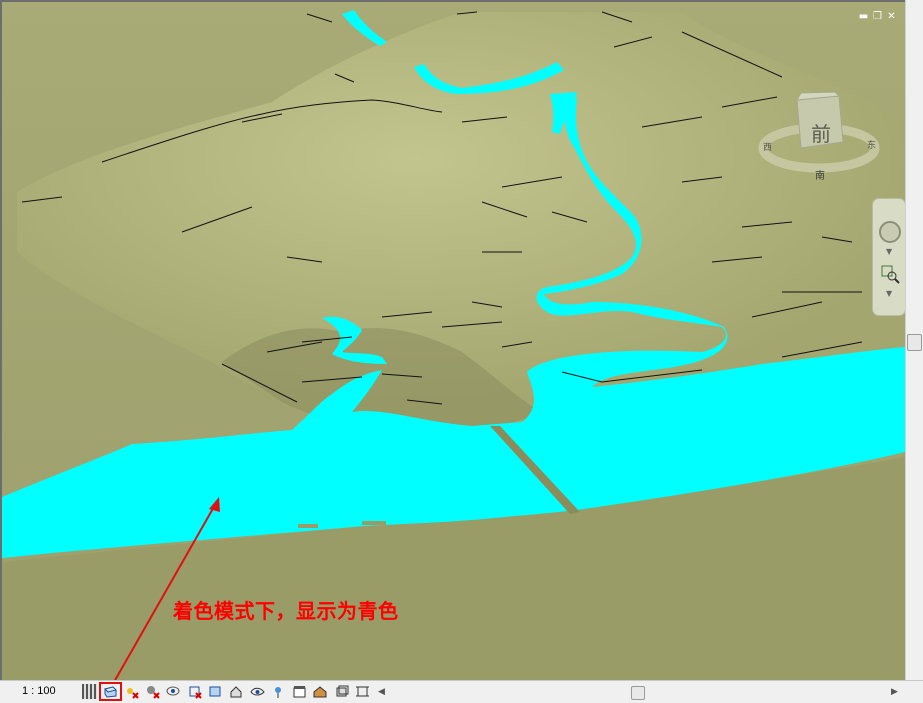  What do you see at coordinates (39, 691) in the screenshot?
I see `view-scale: 1 : 100` at bounding box center [39, 691].